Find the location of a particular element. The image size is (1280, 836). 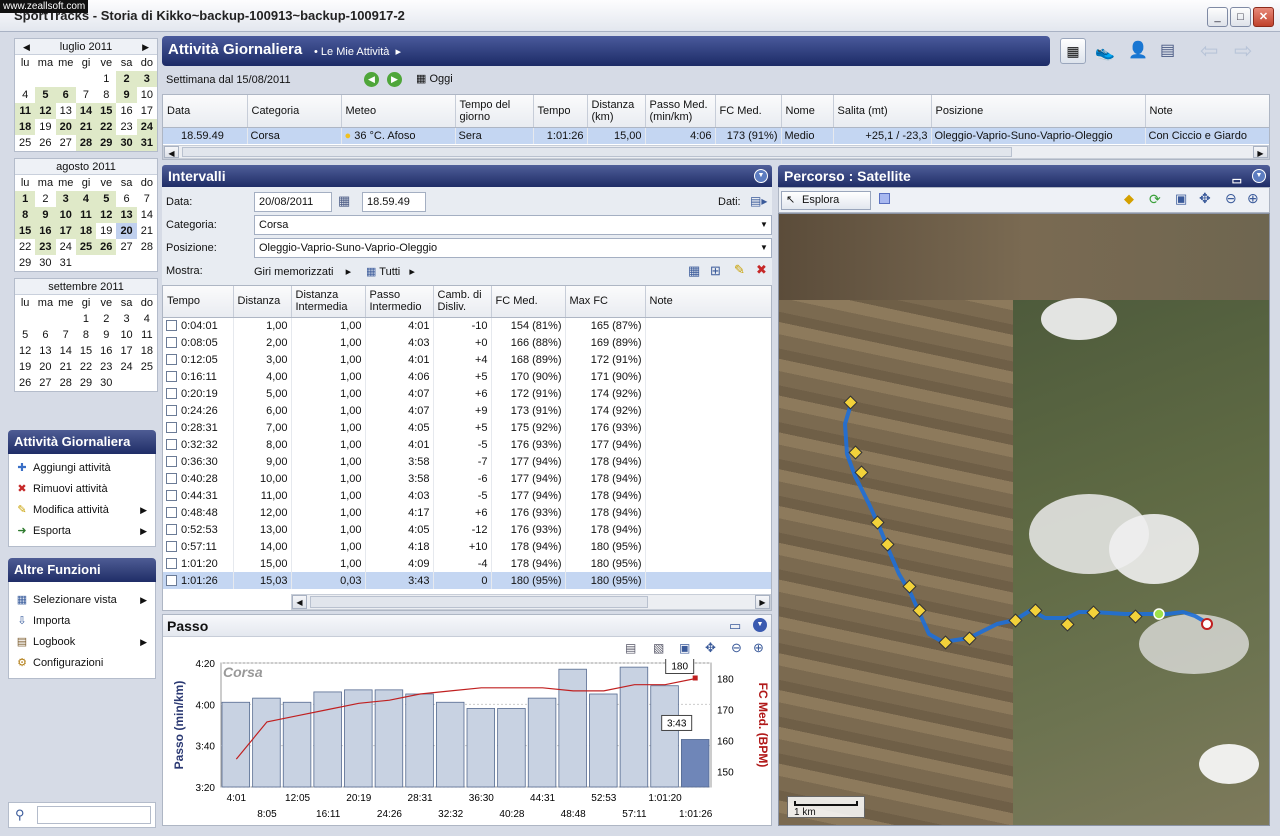

column-header: Camb. di Disliv. is located at coordinates (462, 302).